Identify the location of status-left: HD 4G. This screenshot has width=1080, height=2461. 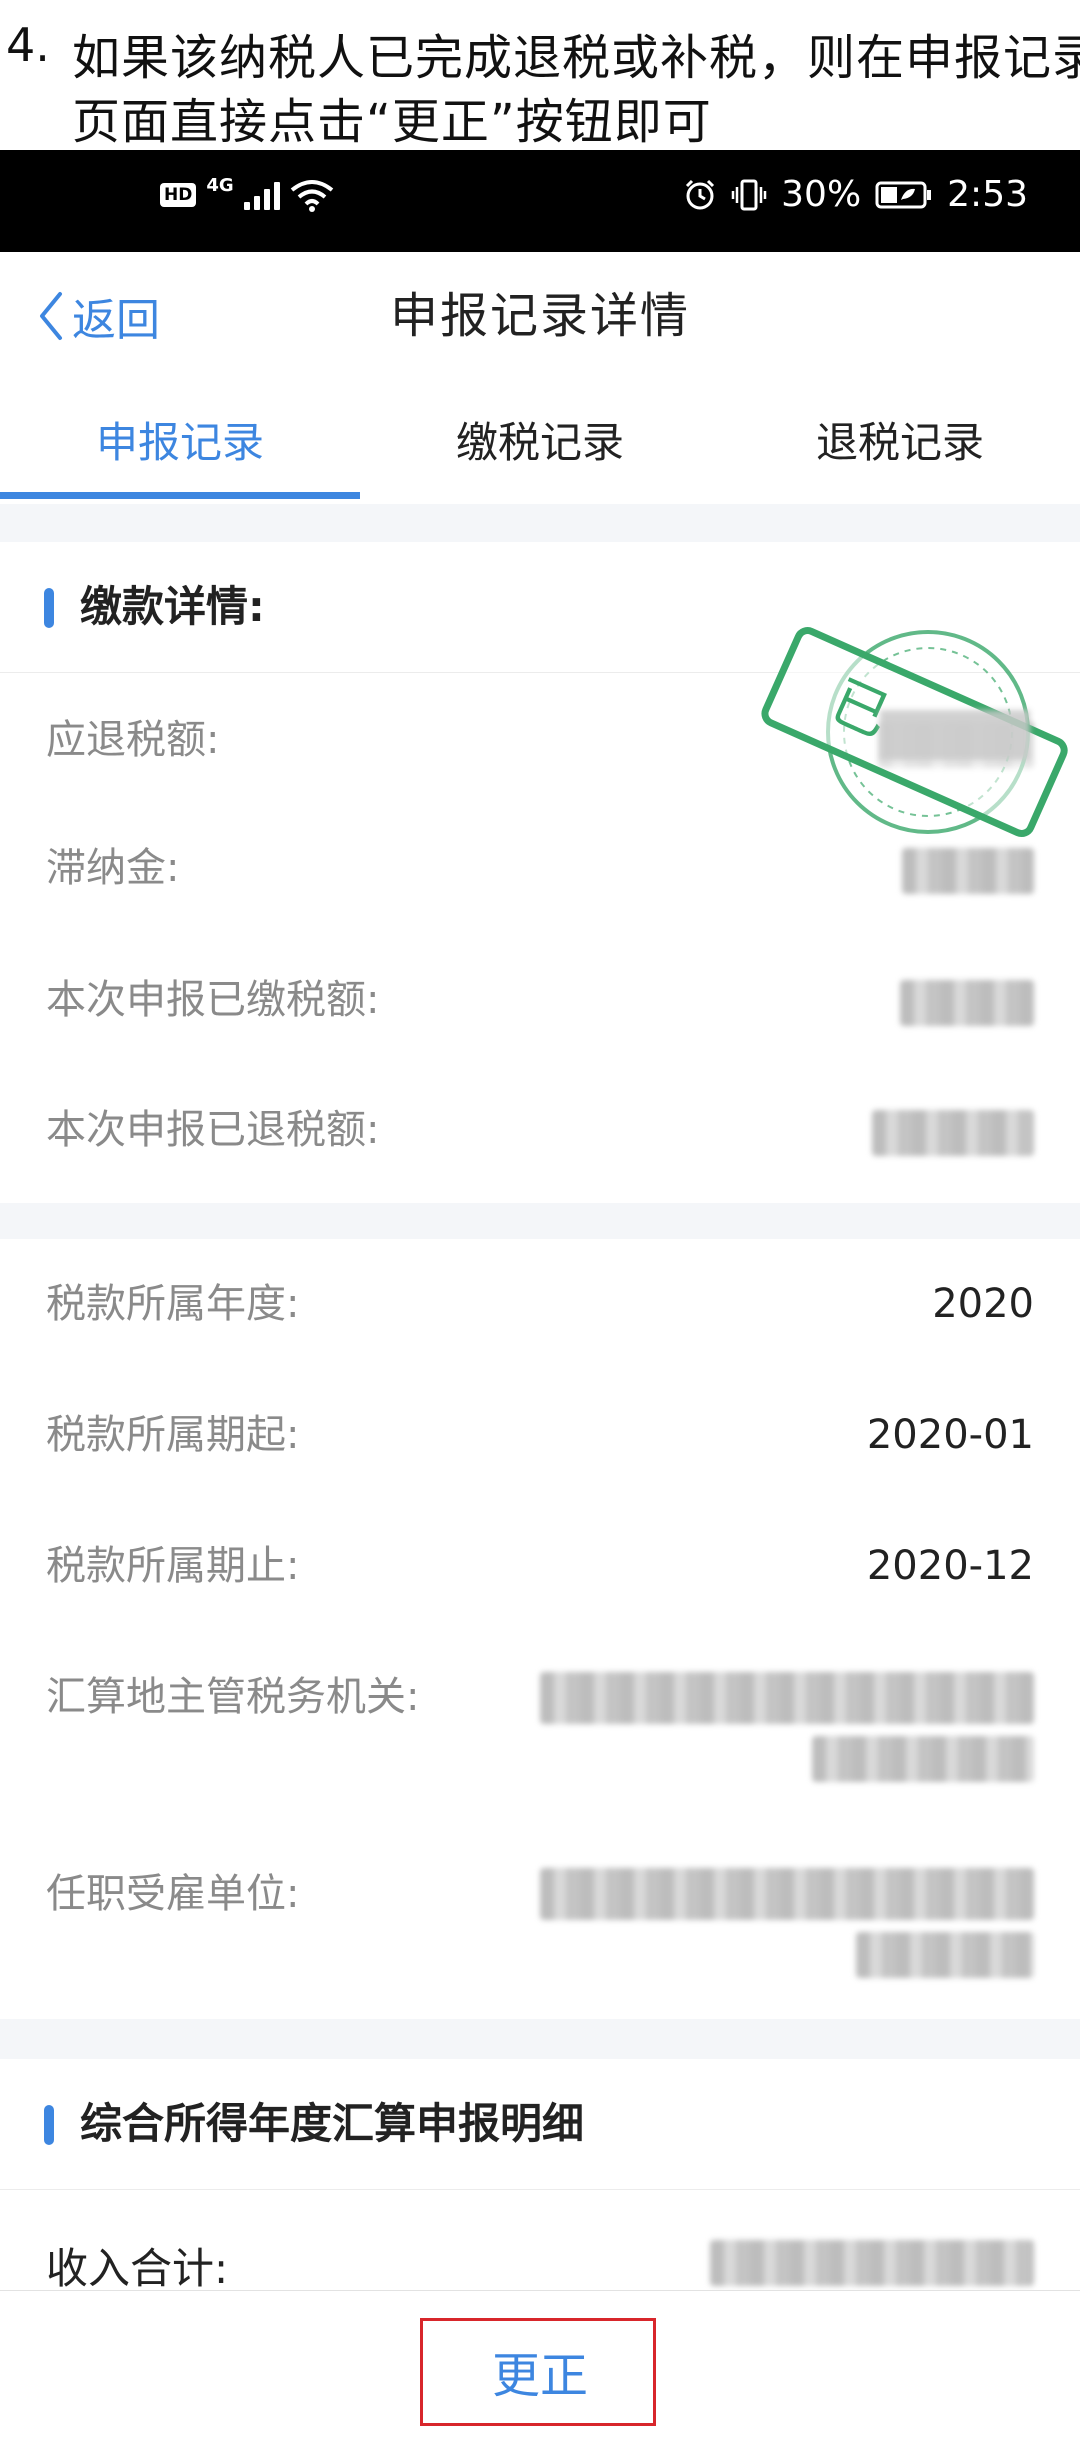
(247, 193).